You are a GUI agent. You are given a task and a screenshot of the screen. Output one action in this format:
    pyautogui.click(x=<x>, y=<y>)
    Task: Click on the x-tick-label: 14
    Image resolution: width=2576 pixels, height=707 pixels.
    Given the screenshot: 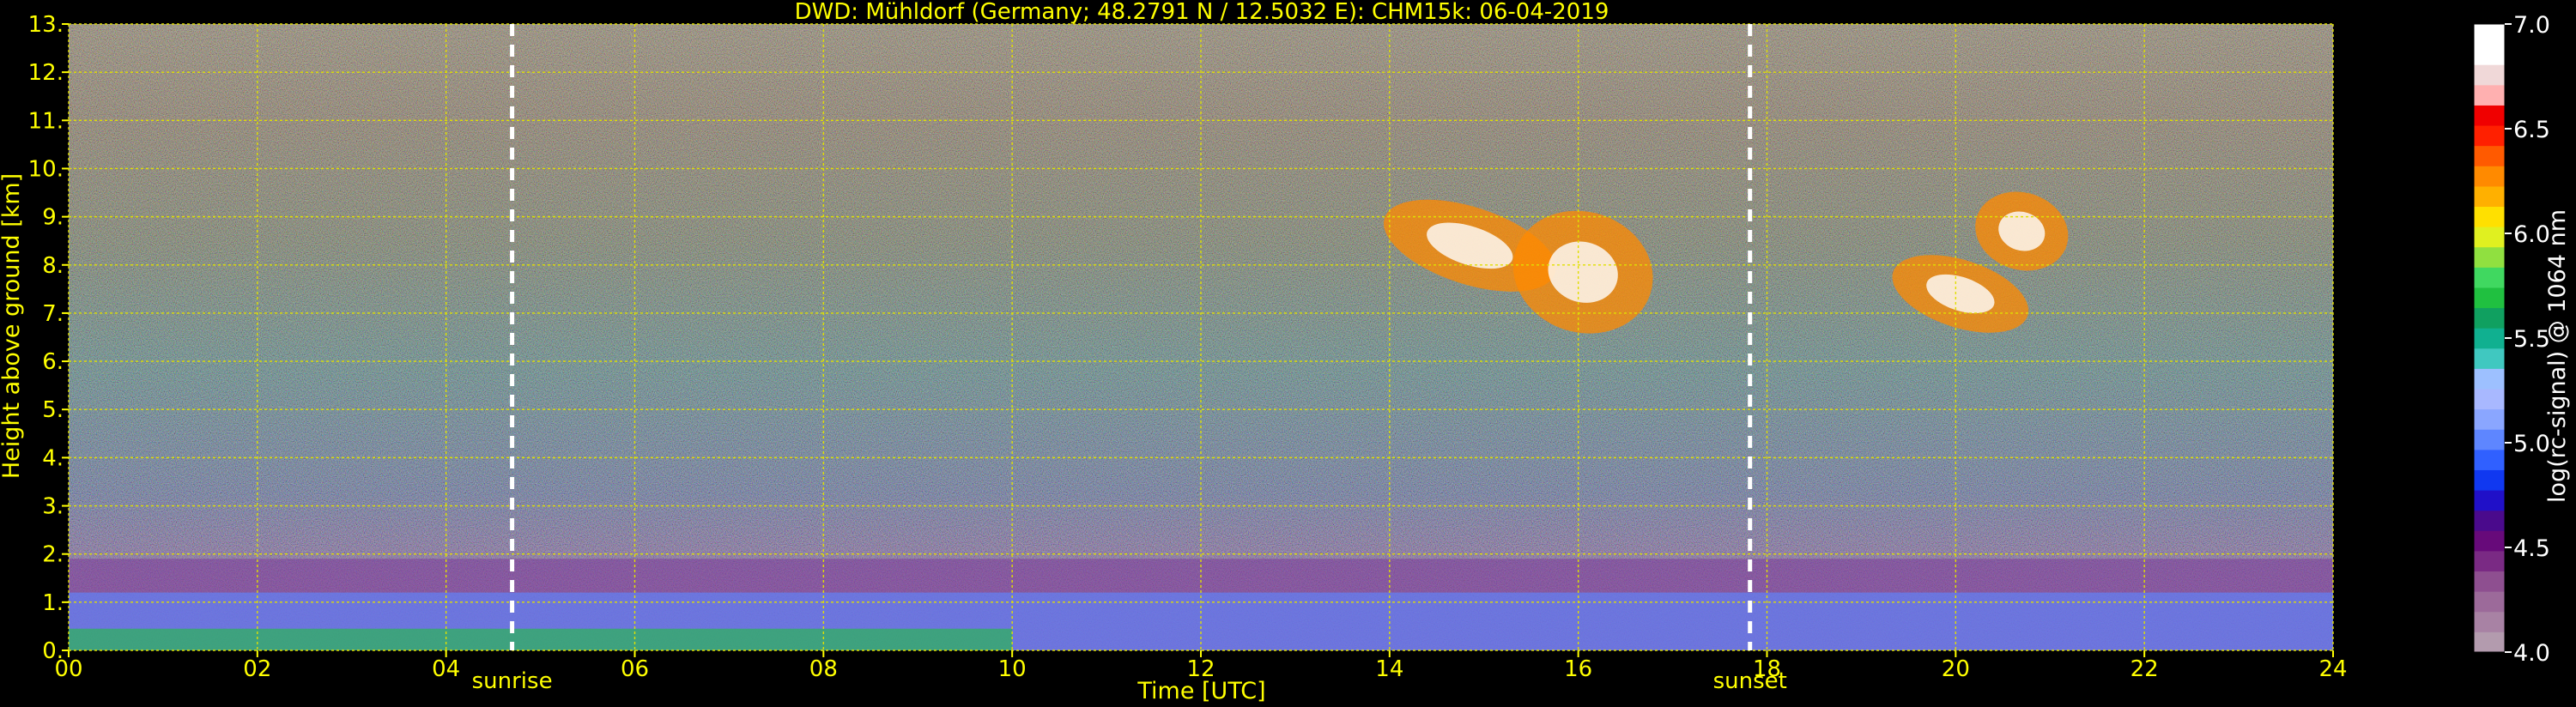 What is the action you would take?
    pyautogui.click(x=1389, y=669)
    